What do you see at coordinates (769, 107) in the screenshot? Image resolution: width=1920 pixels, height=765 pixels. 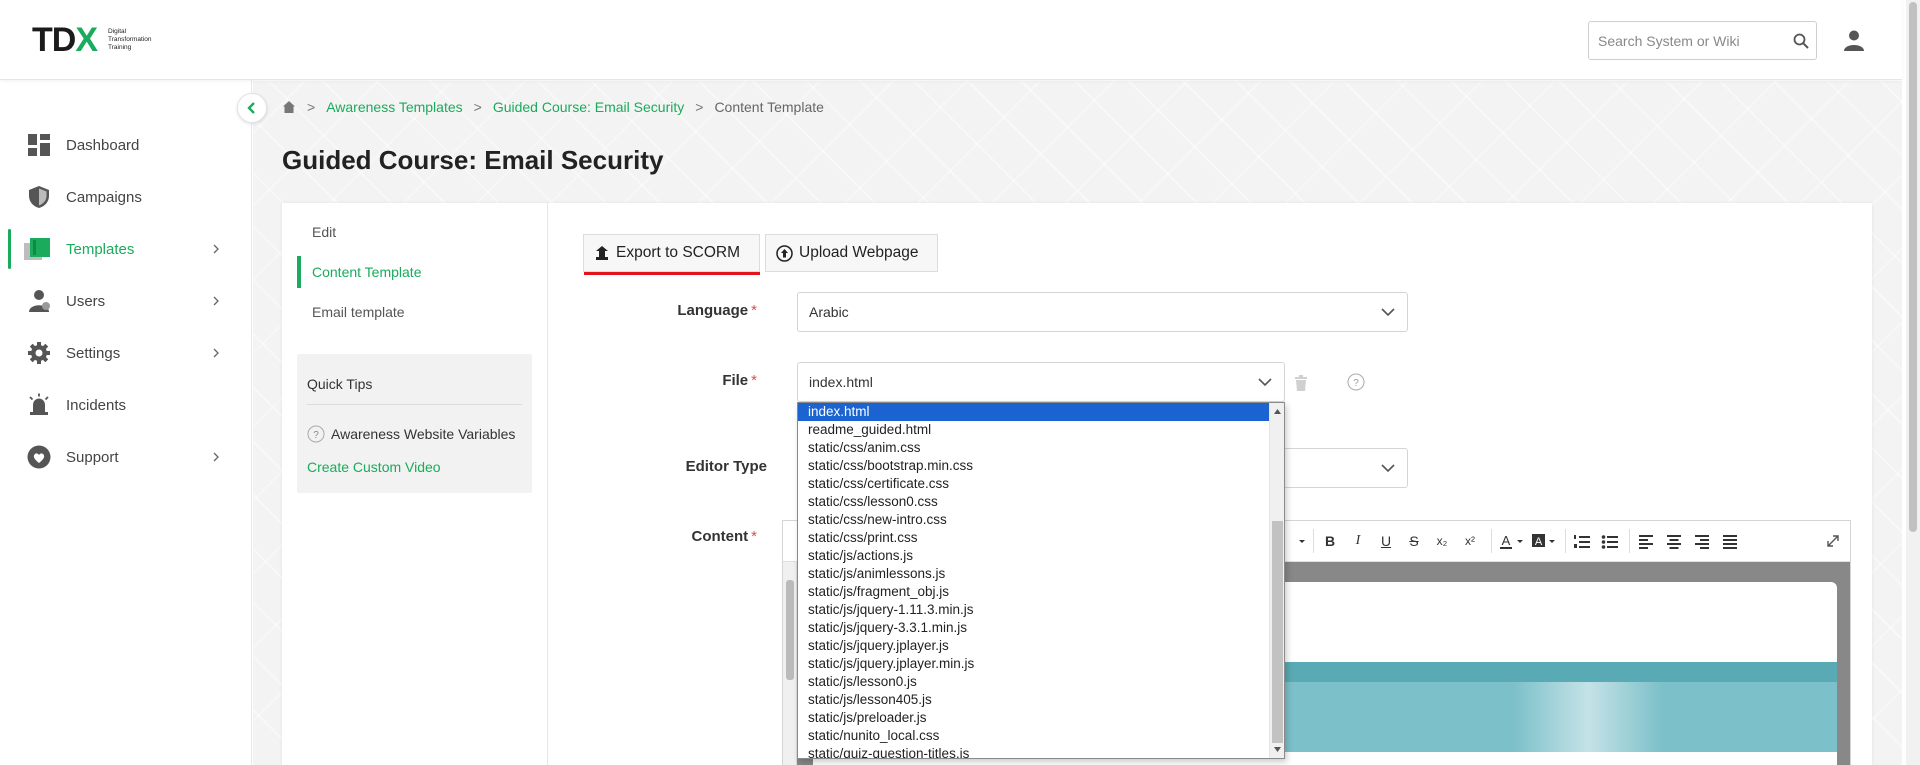 I see `breadcrumb-current: Content Template` at bounding box center [769, 107].